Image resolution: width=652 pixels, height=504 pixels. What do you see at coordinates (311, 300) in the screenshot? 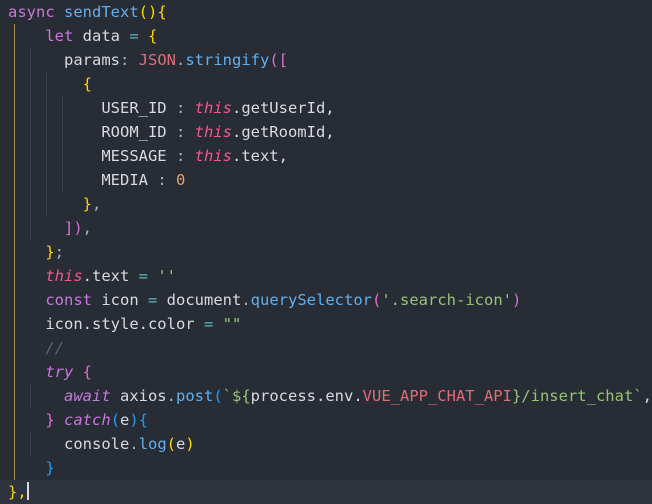
I see `code-token: querySelector` at bounding box center [311, 300].